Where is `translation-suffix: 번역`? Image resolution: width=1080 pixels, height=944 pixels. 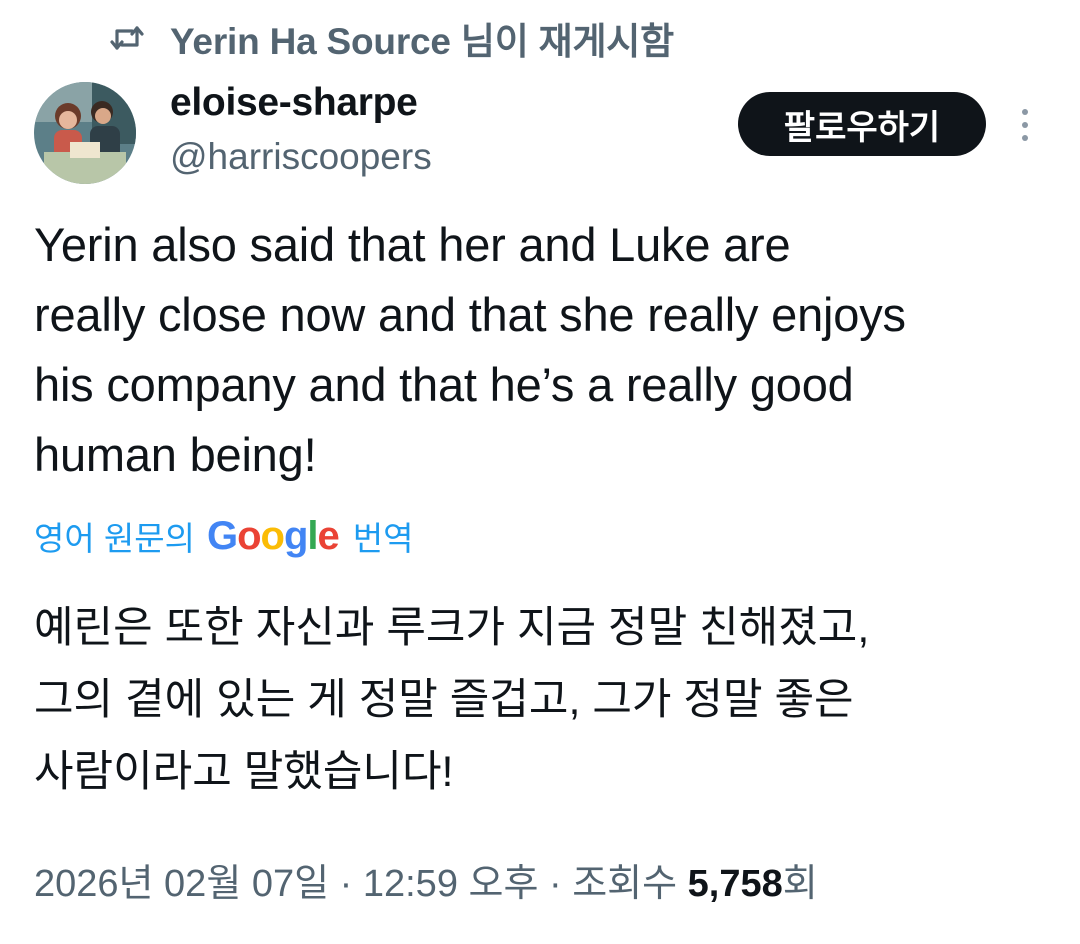
translation-suffix: 번역 is located at coordinates (383, 538).